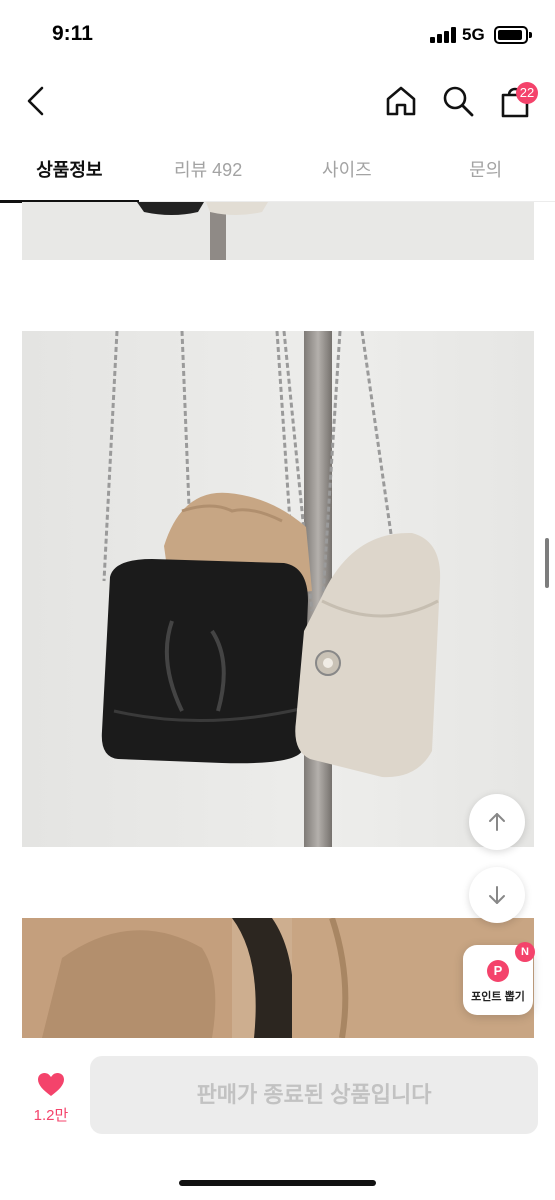  What do you see at coordinates (278, 978) in the screenshot?
I see `product-image-detail` at bounding box center [278, 978].